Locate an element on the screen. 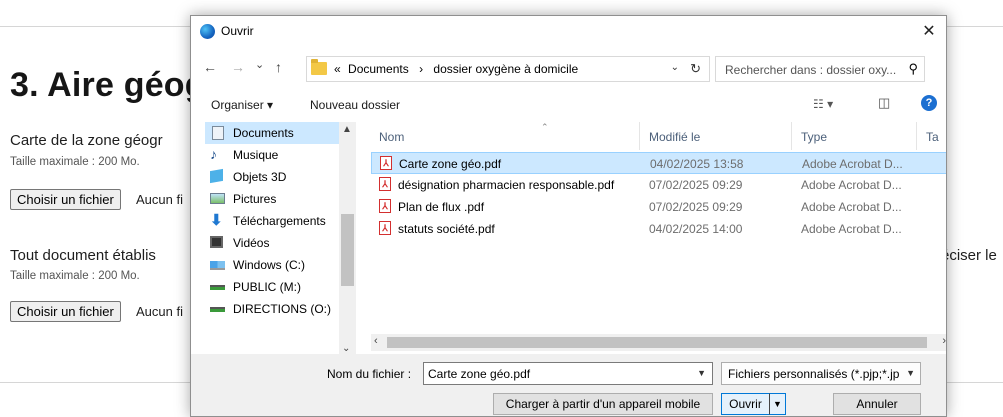 The height and width of the screenshot is (417, 1003). sidebar-item-videos: Vidéos is located at coordinates (273, 243).